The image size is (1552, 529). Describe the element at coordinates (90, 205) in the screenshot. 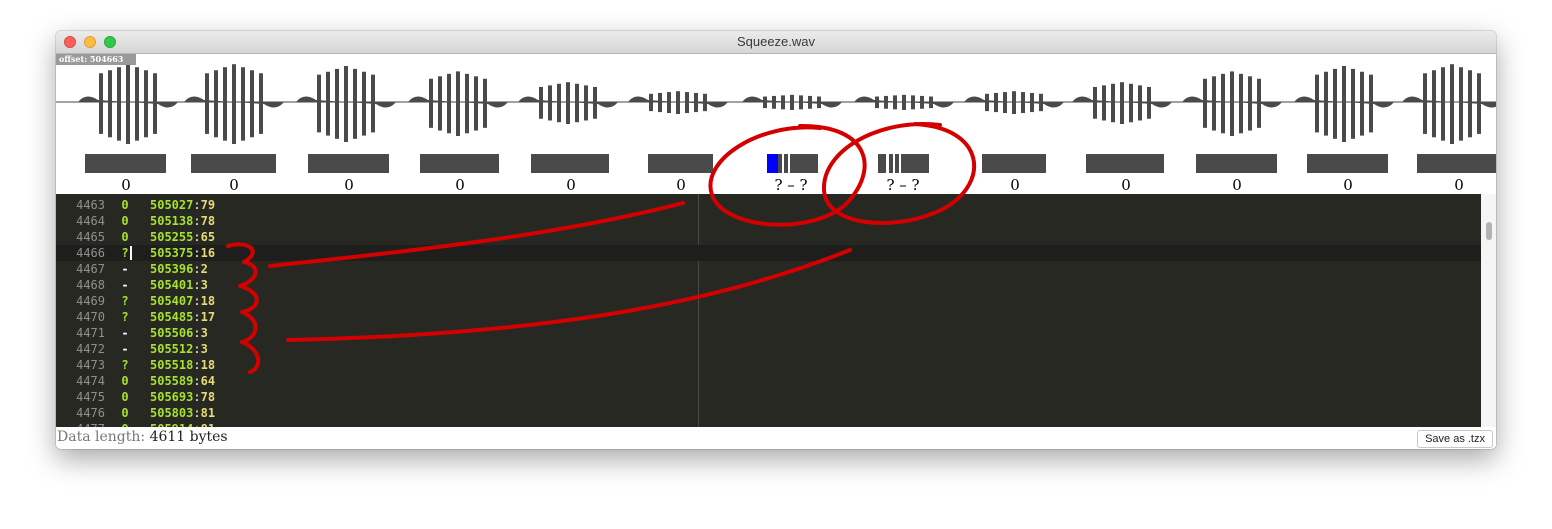

I see `line-number: 4463` at that location.